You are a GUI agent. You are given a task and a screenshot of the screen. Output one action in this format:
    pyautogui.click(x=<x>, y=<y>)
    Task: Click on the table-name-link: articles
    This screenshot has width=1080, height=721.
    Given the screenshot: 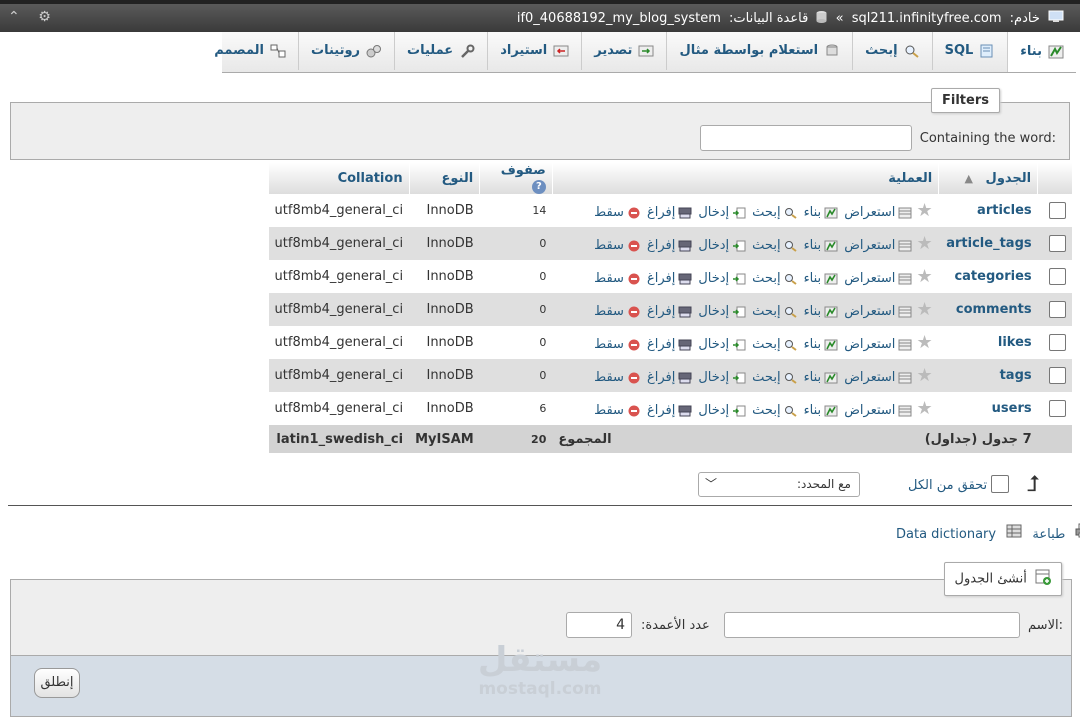 What is the action you would take?
    pyautogui.click(x=1004, y=210)
    